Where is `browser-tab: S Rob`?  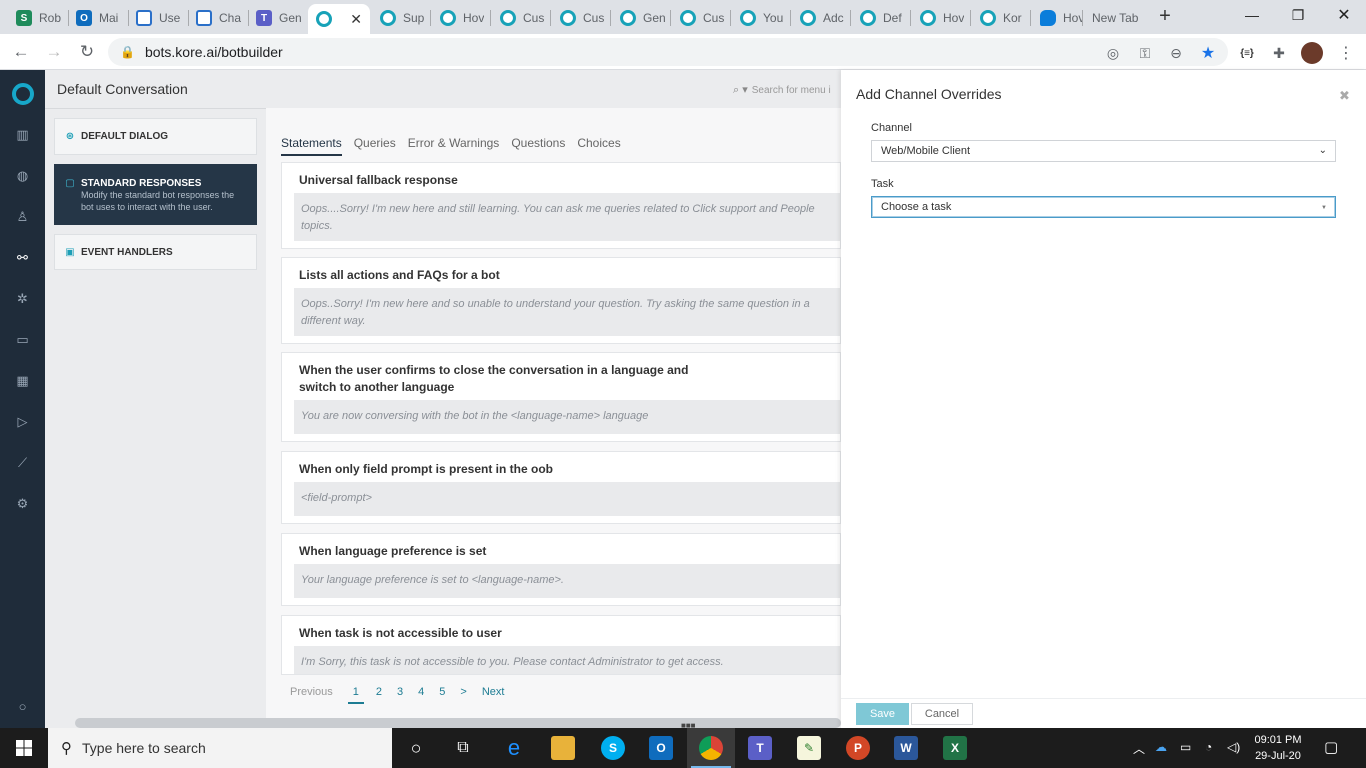
browser-tab: S Rob is located at coordinates (37, 18).